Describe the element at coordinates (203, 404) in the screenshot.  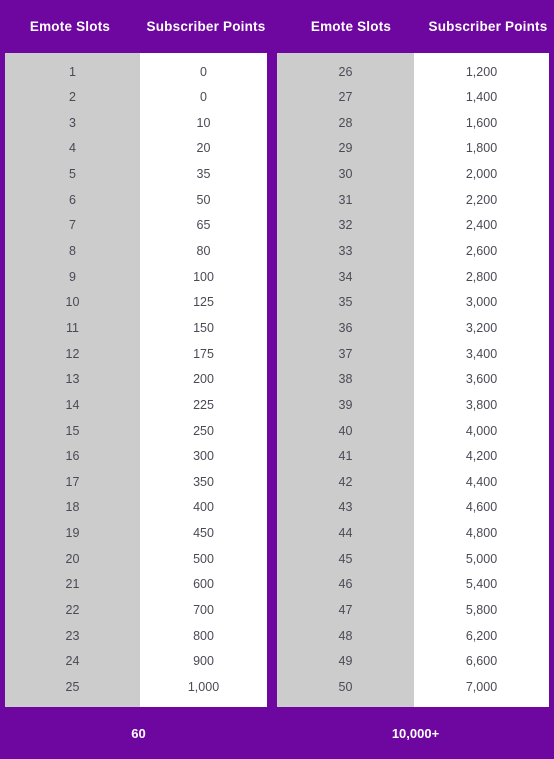
I see `cell-subscriber-points: 225` at that location.